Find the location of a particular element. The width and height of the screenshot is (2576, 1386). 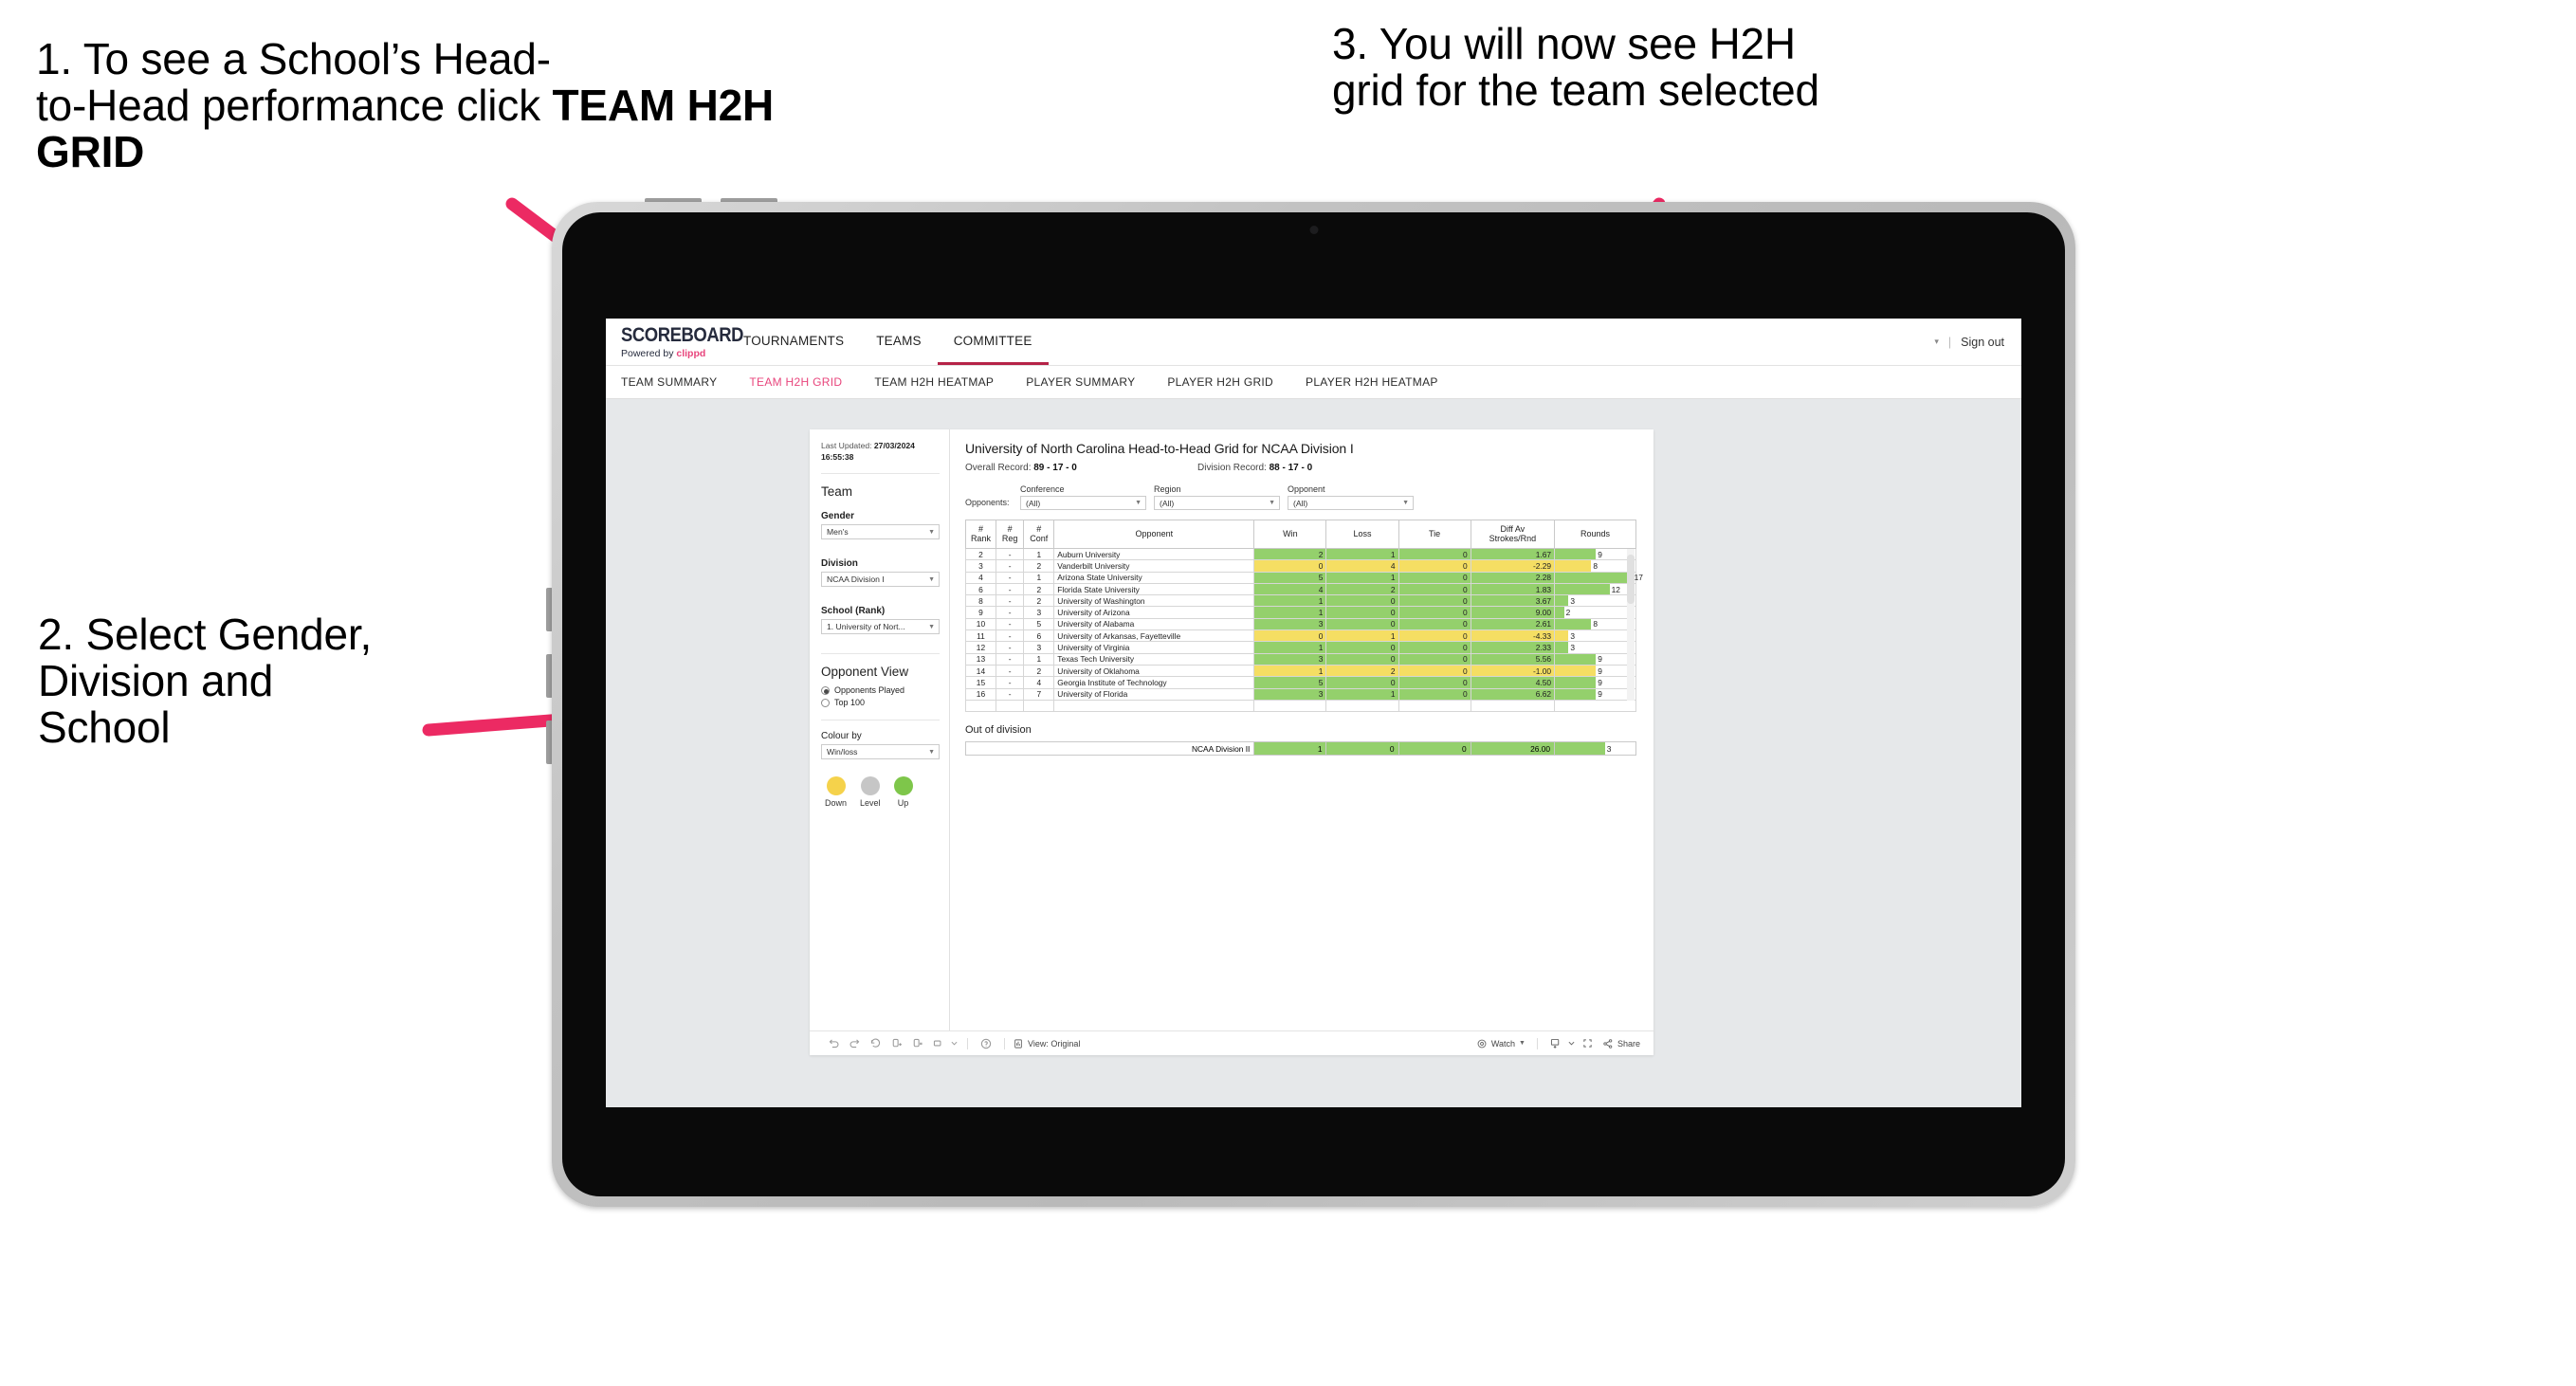

cell-rounds: 17 is located at coordinates (1598, 578).